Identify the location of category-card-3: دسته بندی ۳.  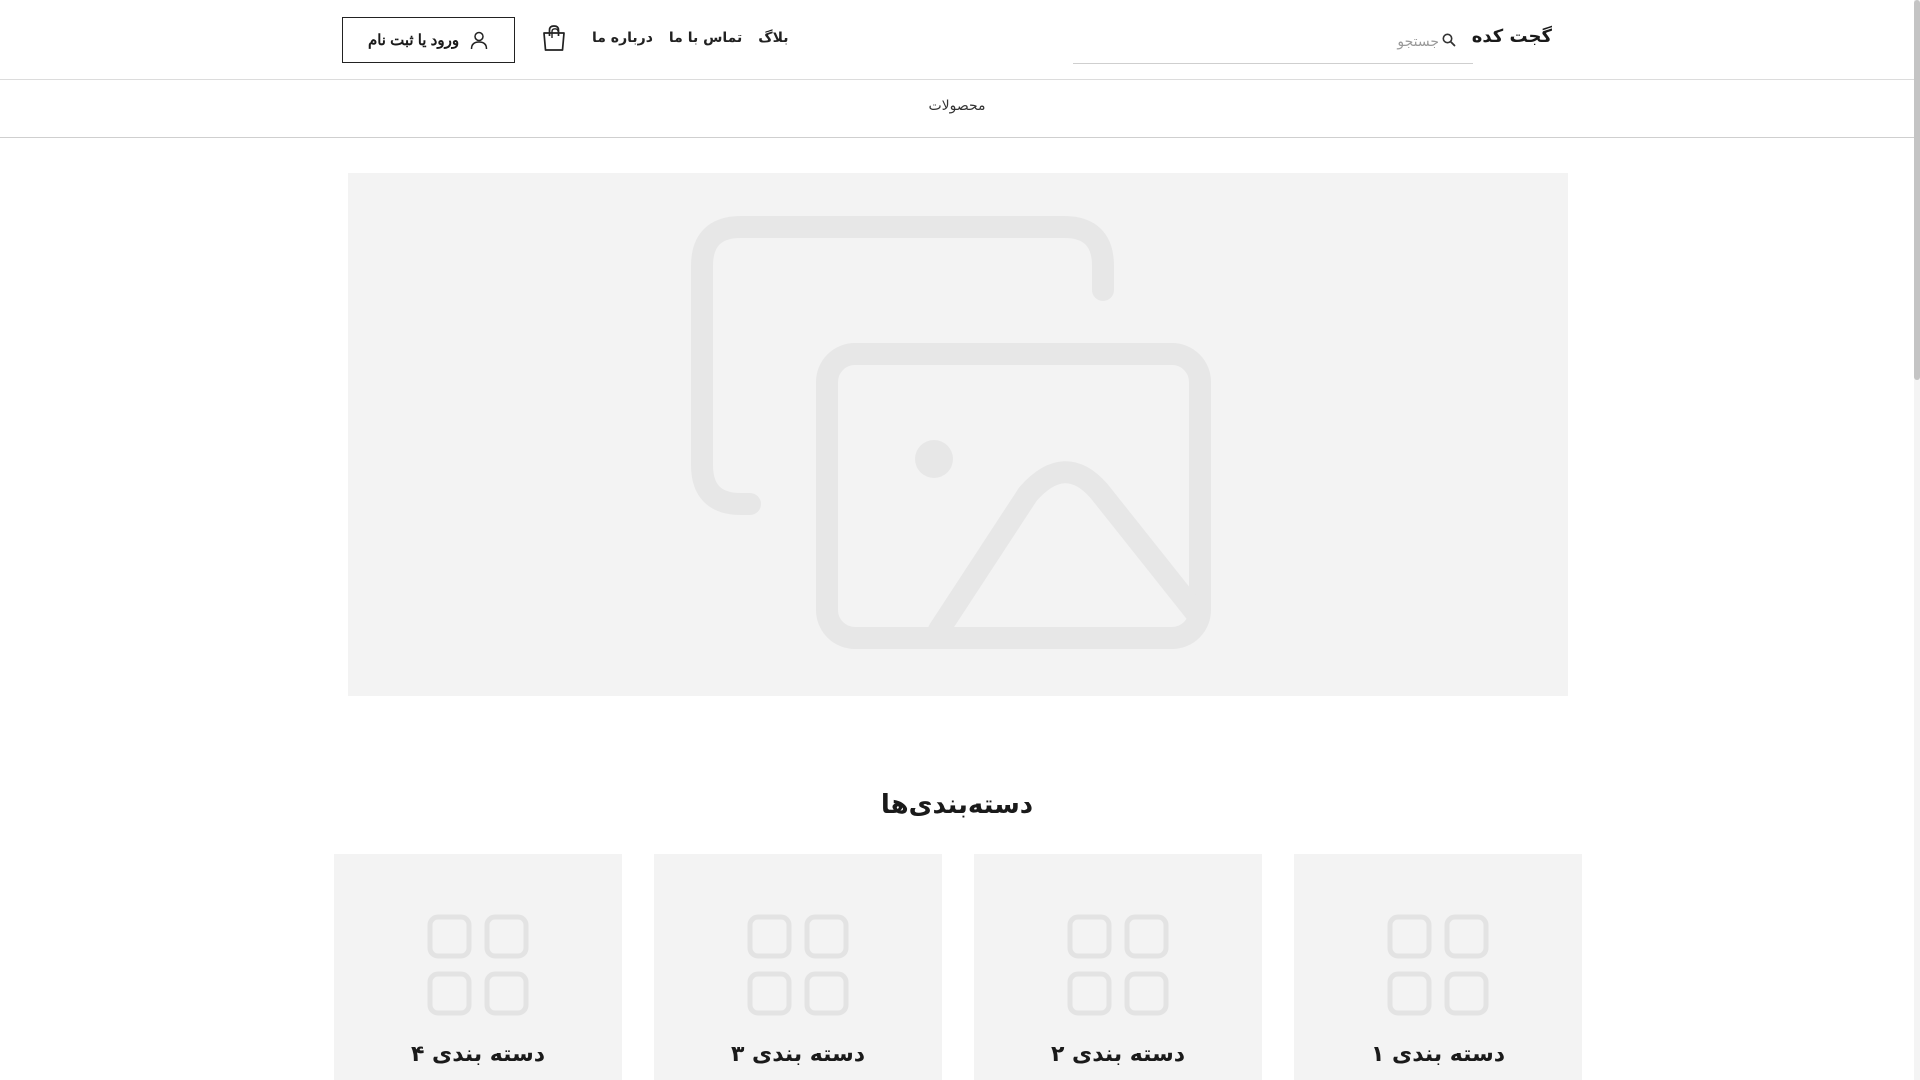
(798, 967).